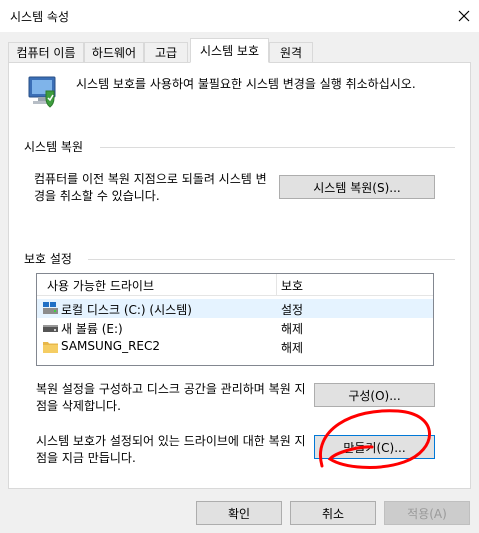  Describe the element at coordinates (150, 187) in the screenshot. I see `system-restore-description: 컴퓨터를 이전 복원 지점으로 되돌려 시스템 변경을 취소할 수 있습니다.` at that location.